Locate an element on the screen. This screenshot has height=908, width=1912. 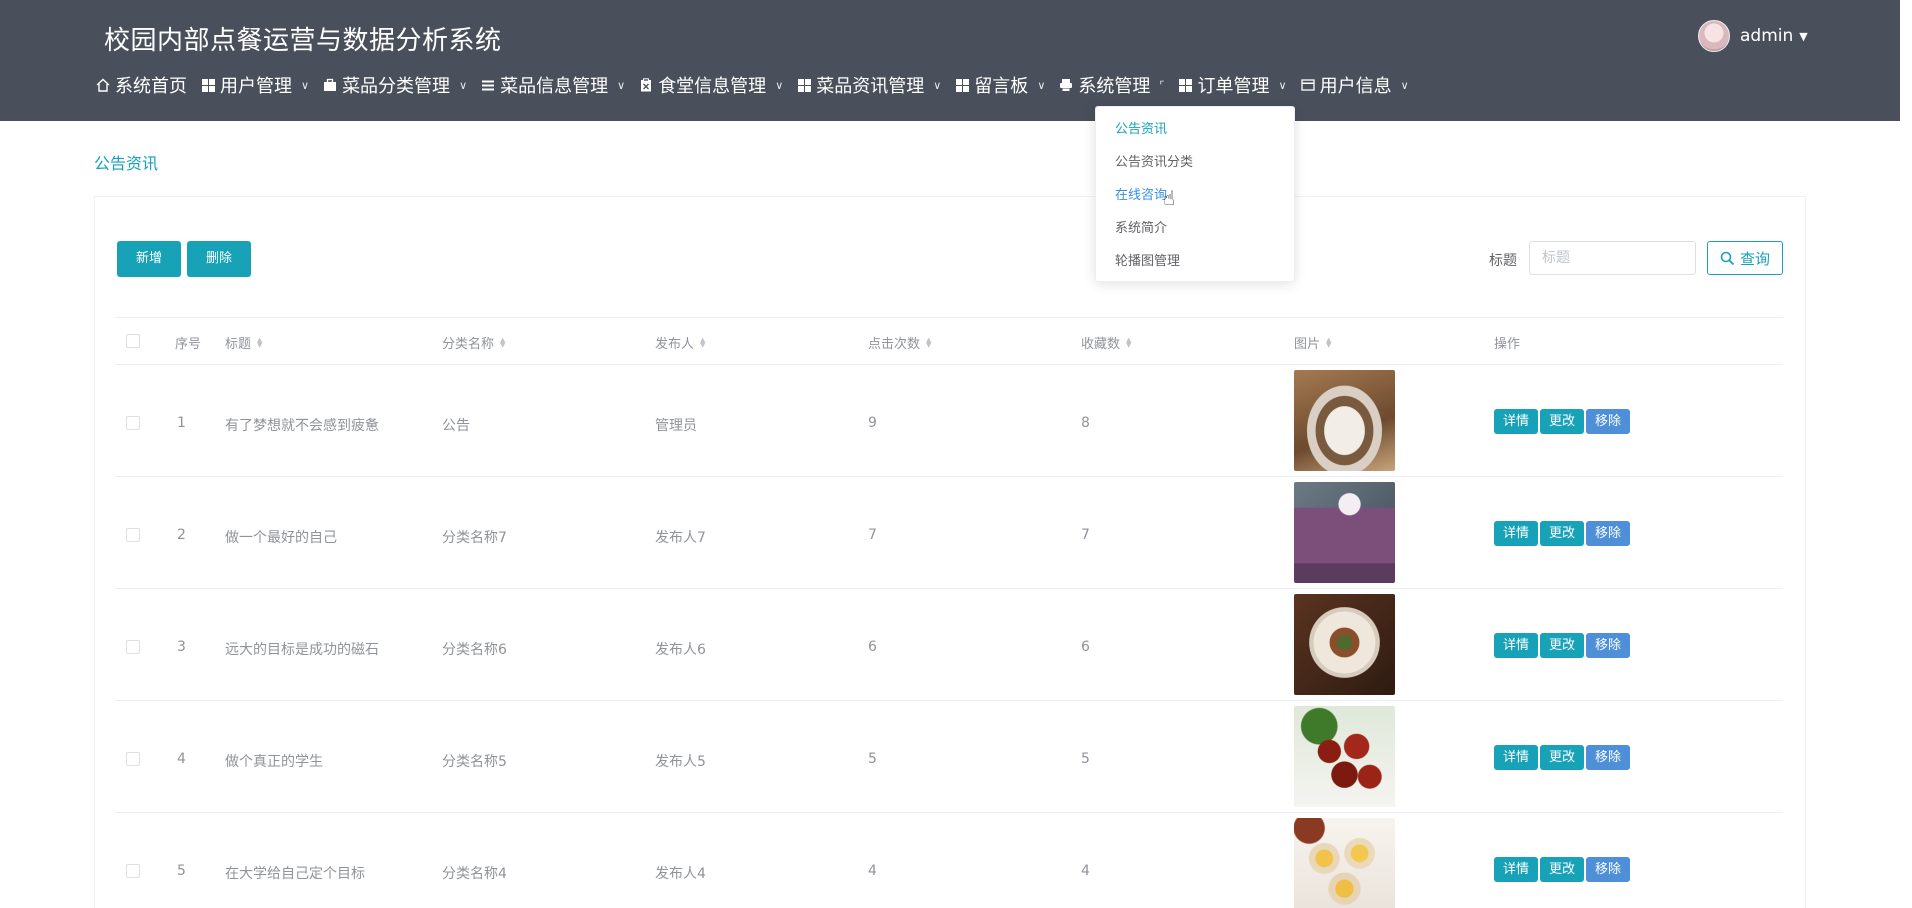
card-icon is located at coordinates (1307, 85).